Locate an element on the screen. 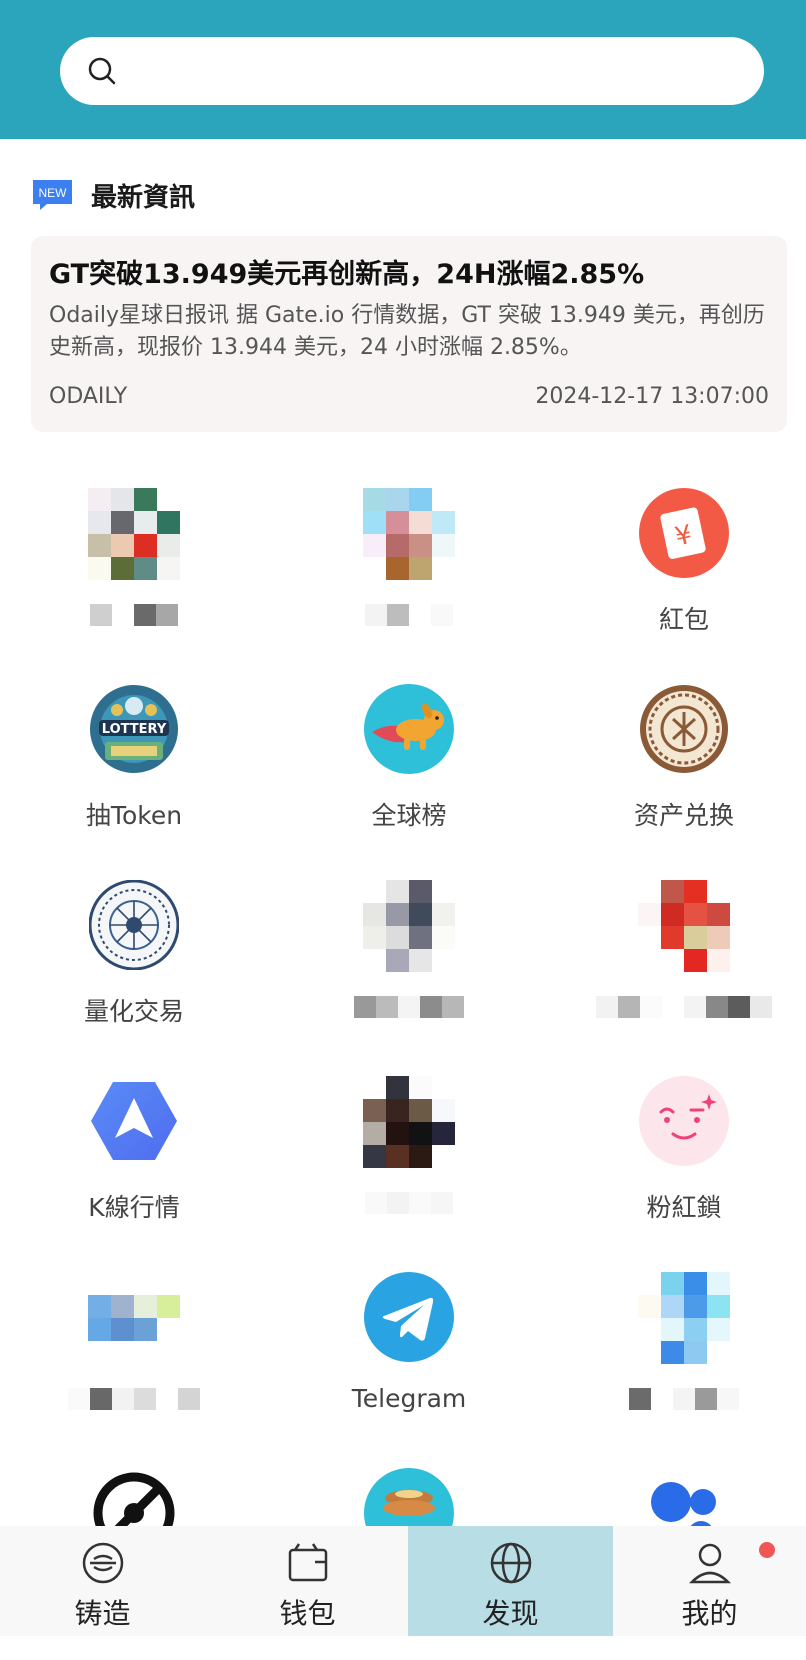 The image size is (806, 1660). lottery-icon: LOTTERY is located at coordinates (134, 729).